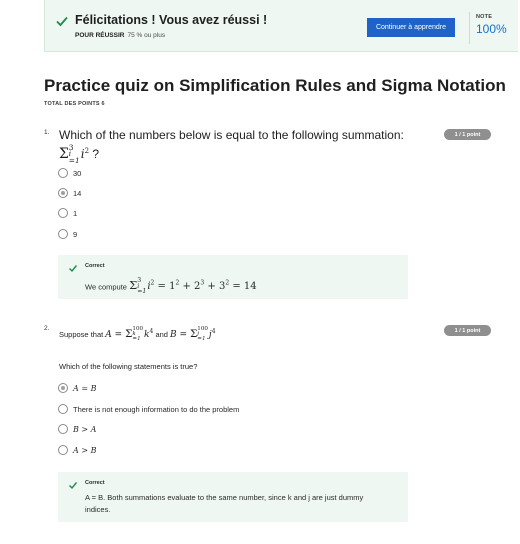 Image resolution: width=520 pixels, height=544 pixels. I want to click on passing-requirement: POUR RÉUSSIR 75 % ou plus, so click(120, 35).